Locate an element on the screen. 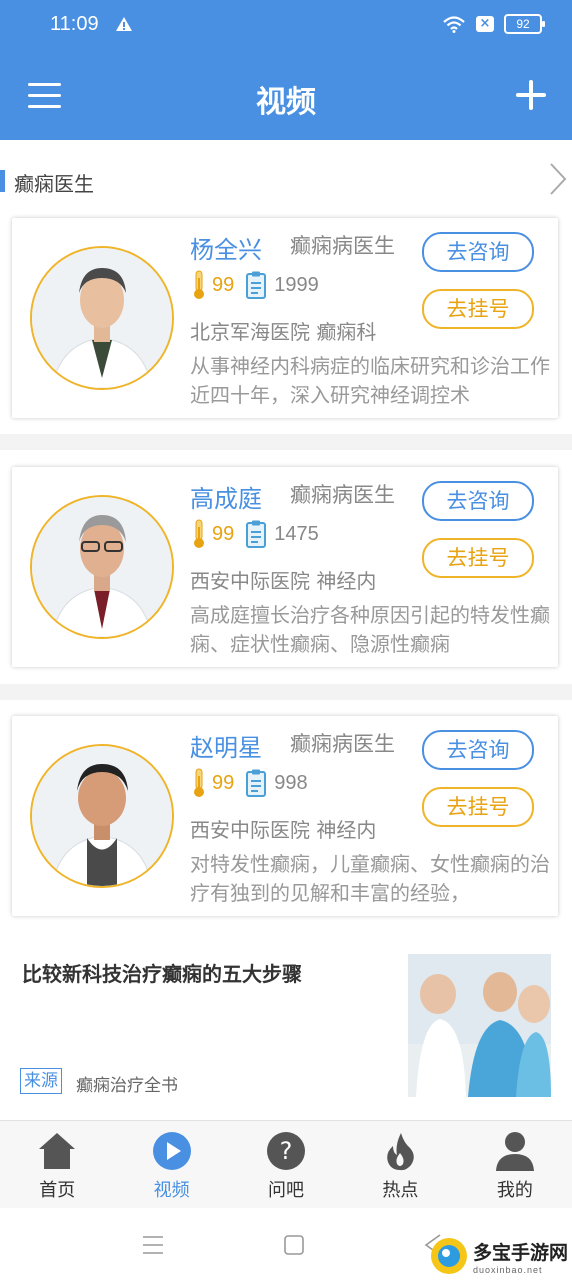 This screenshot has height=1280, width=572. tab-bar: 首页 视频 ? 问吧 热点 我的 is located at coordinates (286, 1164).